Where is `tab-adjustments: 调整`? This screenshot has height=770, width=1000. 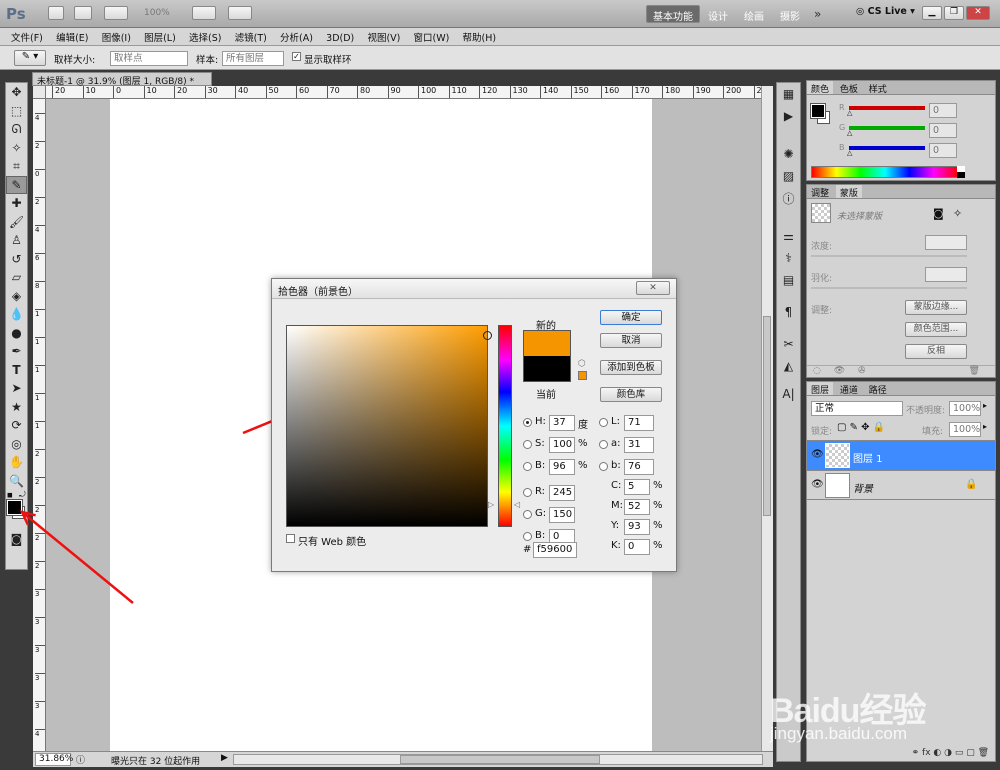
tab-adjustments: 调整 is located at coordinates (820, 192).